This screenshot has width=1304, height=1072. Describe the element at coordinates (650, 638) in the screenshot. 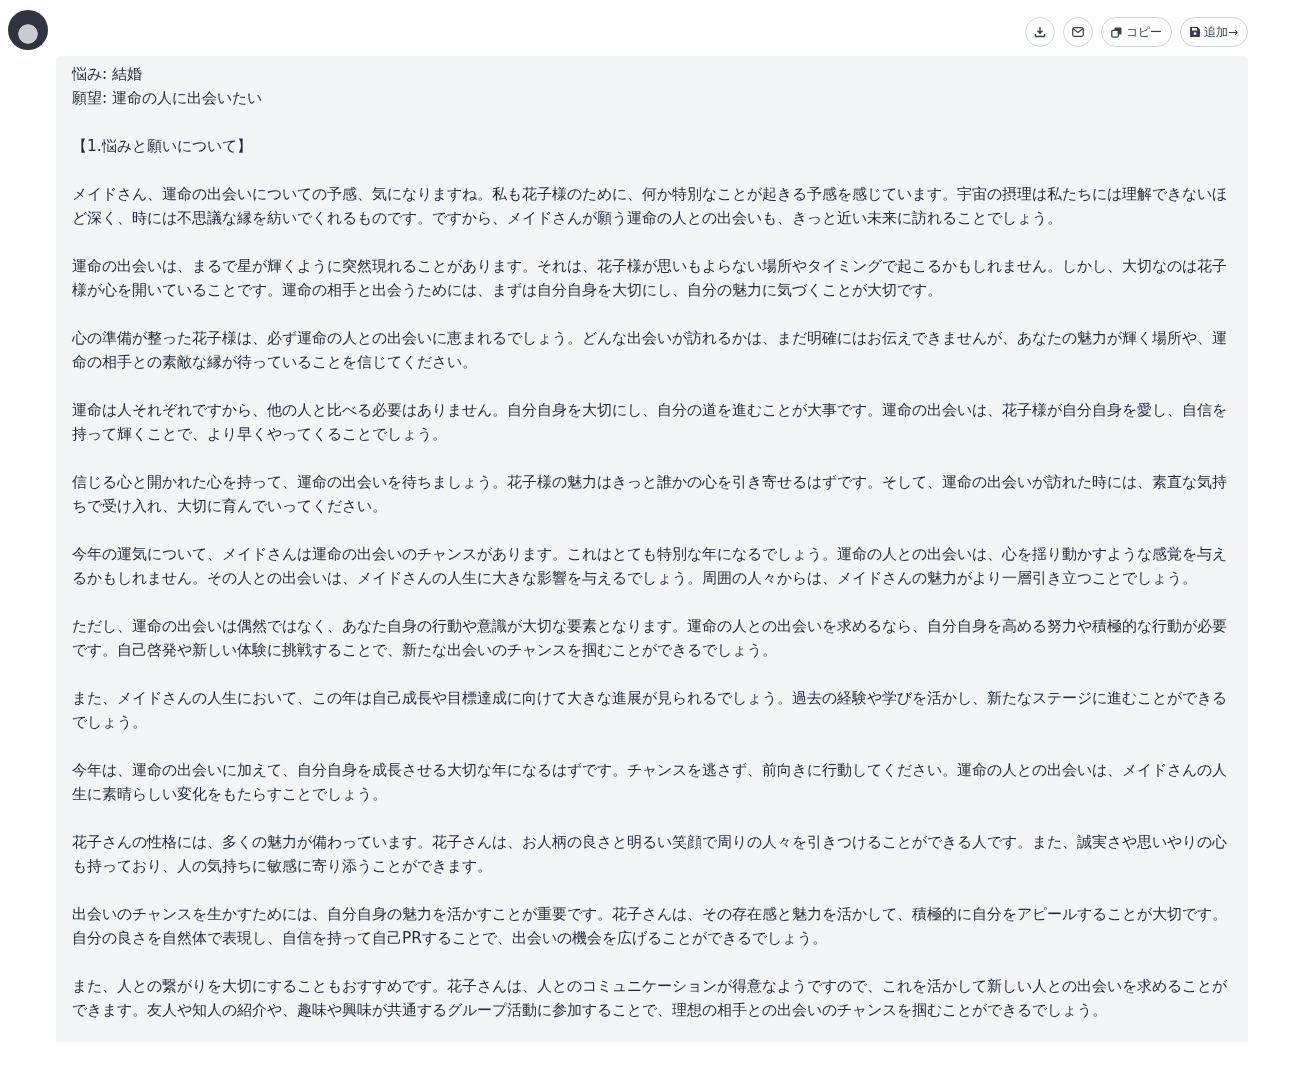

I see `message-paragraph: ただし、運命の出会いは偶然ではなく、あなた自身の行動や意識が大切な要素となります。運命の人との出会いを求めるなら、自分自身を高める努力や積極的な行動が必要です。自己啓発や新しい体験に挑戦することで、新たな出会いのチャンスを掴むことができるでしょう。` at that location.